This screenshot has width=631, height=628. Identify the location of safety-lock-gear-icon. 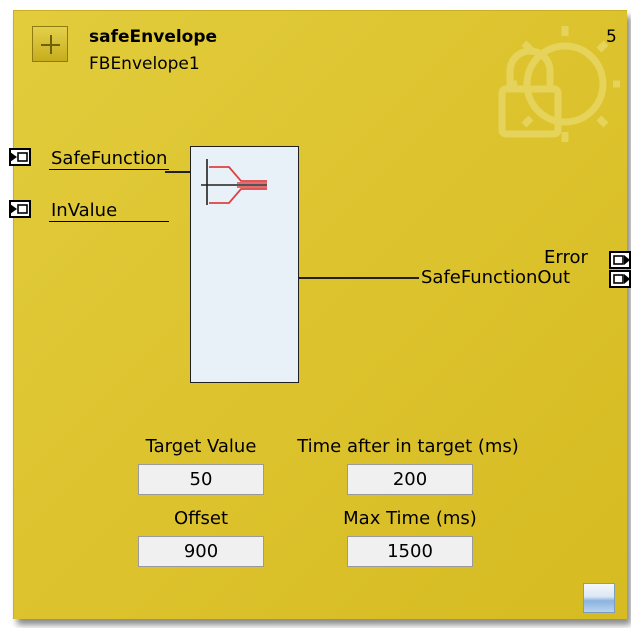
(559, 84).